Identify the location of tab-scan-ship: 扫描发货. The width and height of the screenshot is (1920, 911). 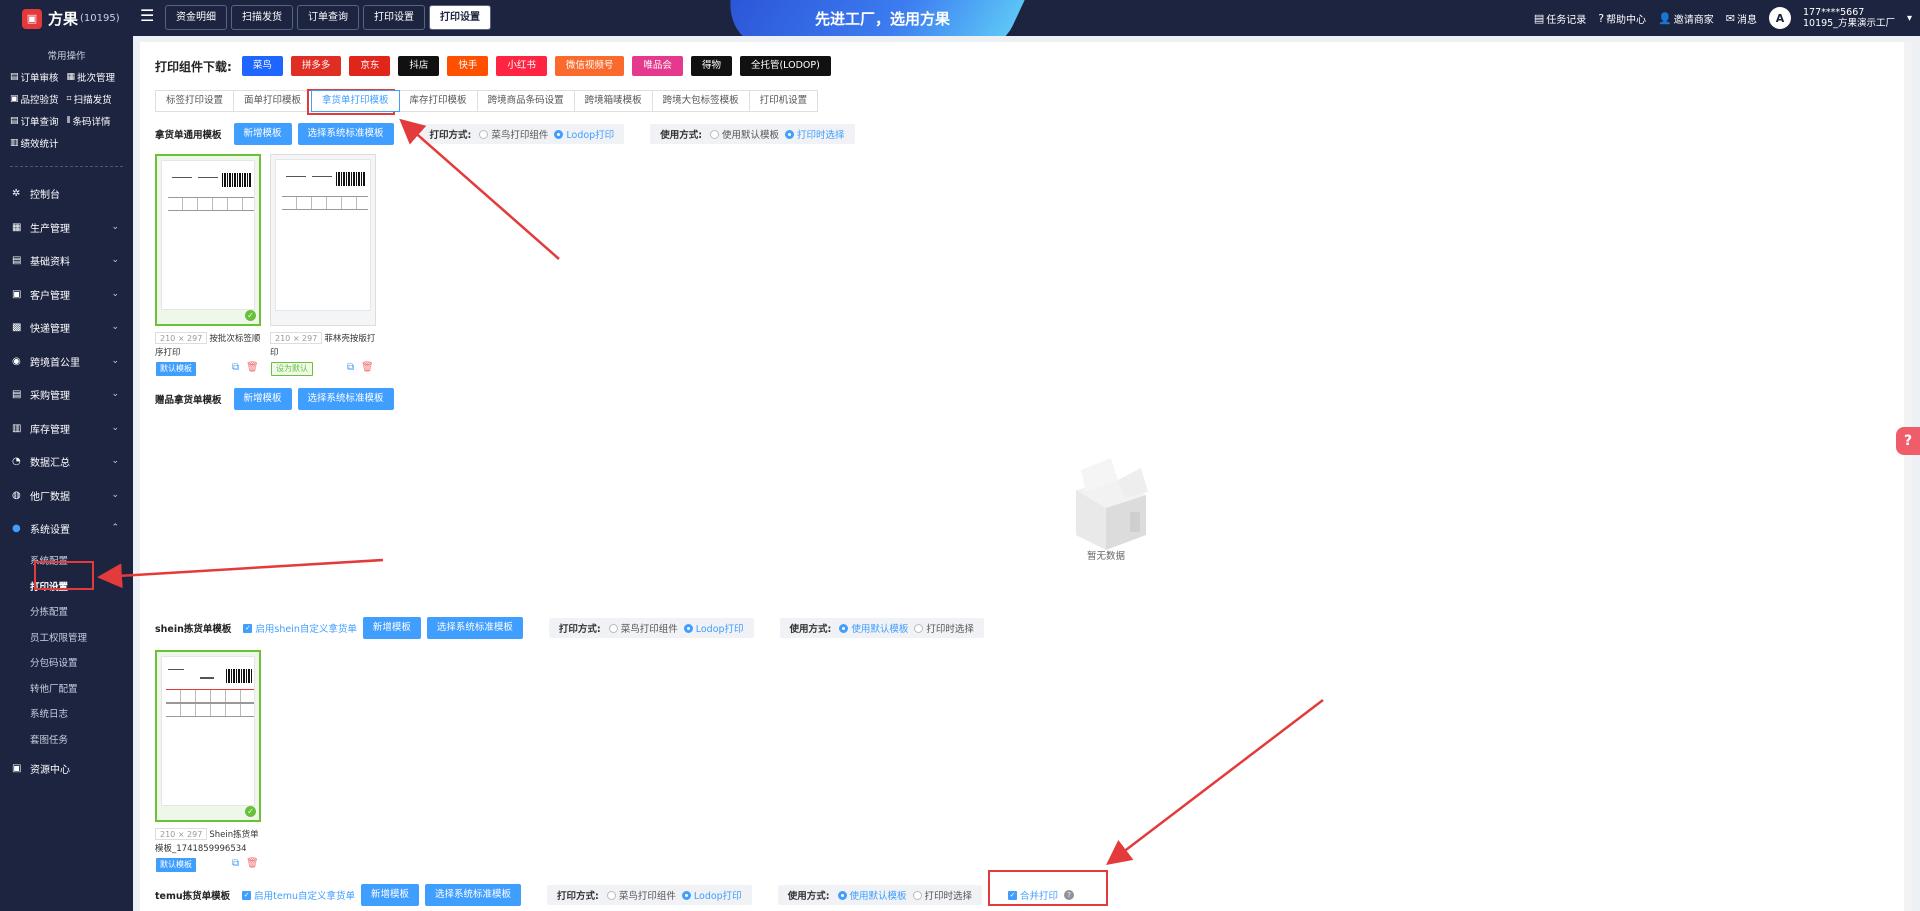
(262, 17).